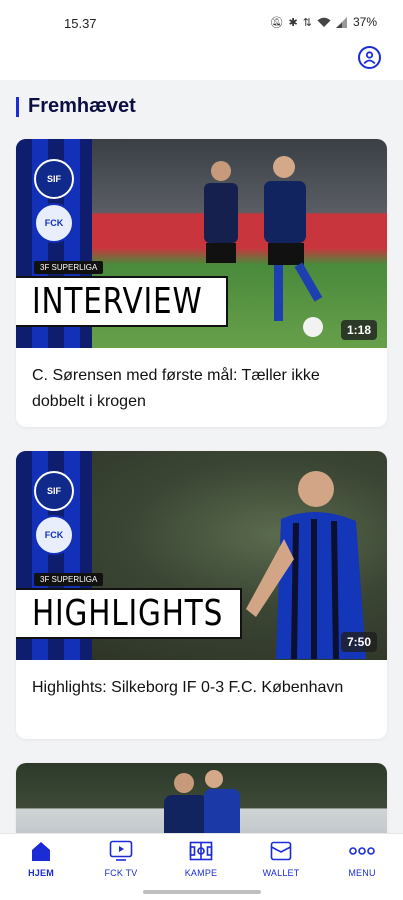 This screenshot has width=403, height=900. I want to click on profile-button, so click(369, 57).